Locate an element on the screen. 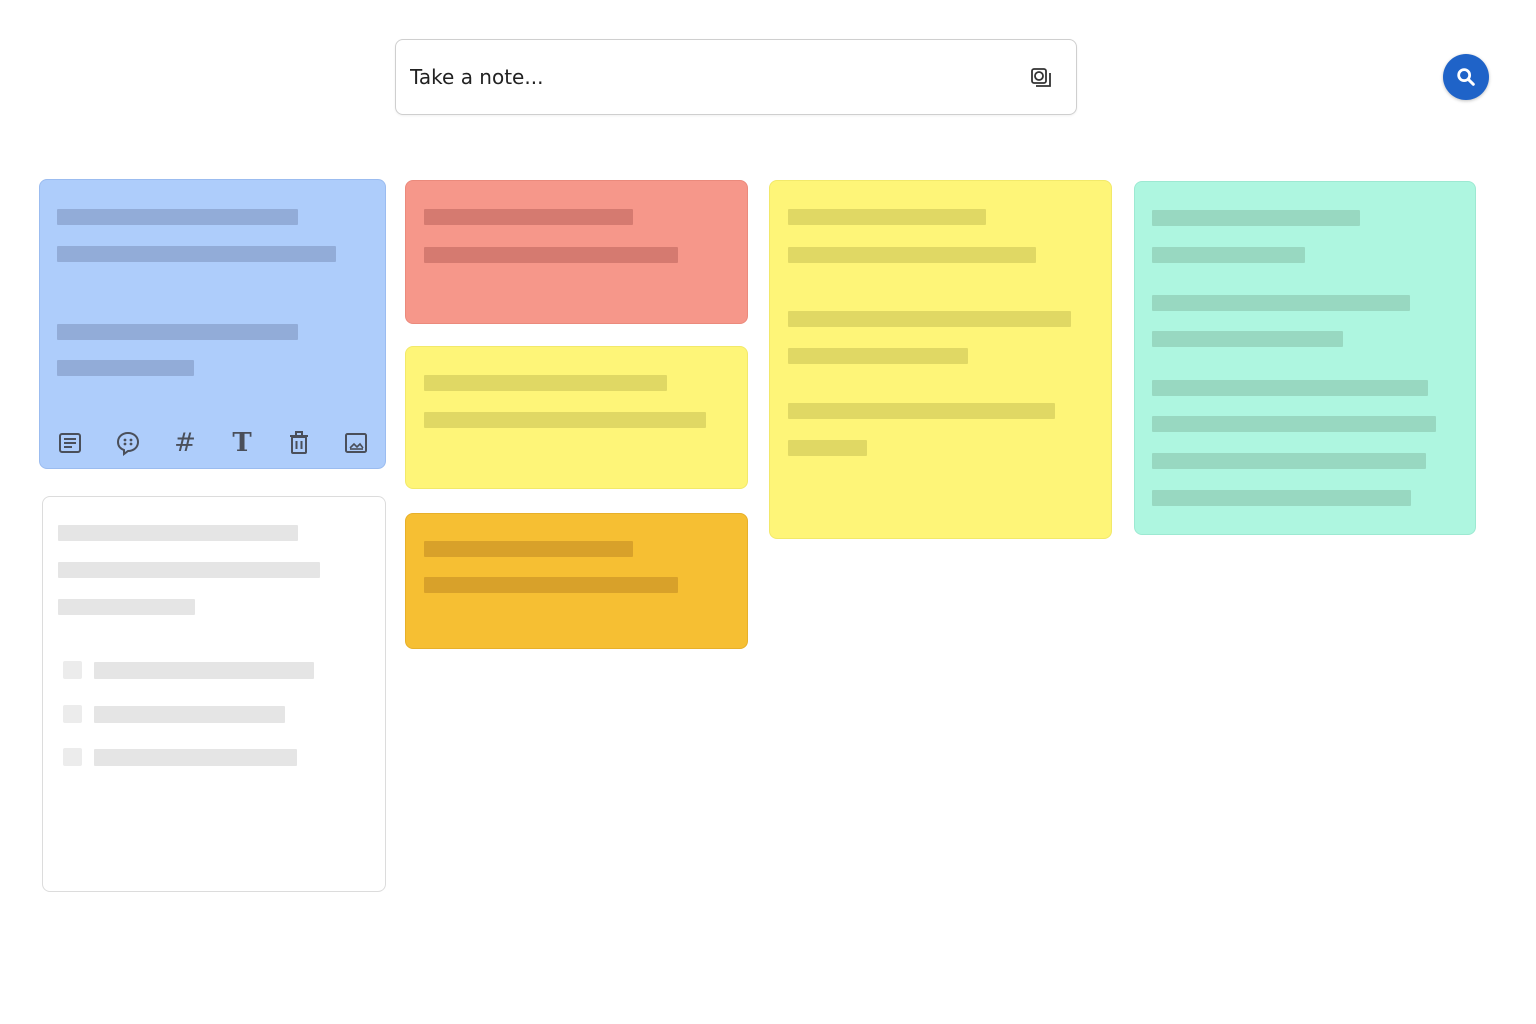 The height and width of the screenshot is (1024, 1536). image-stack-icon is located at coordinates (1041, 78).